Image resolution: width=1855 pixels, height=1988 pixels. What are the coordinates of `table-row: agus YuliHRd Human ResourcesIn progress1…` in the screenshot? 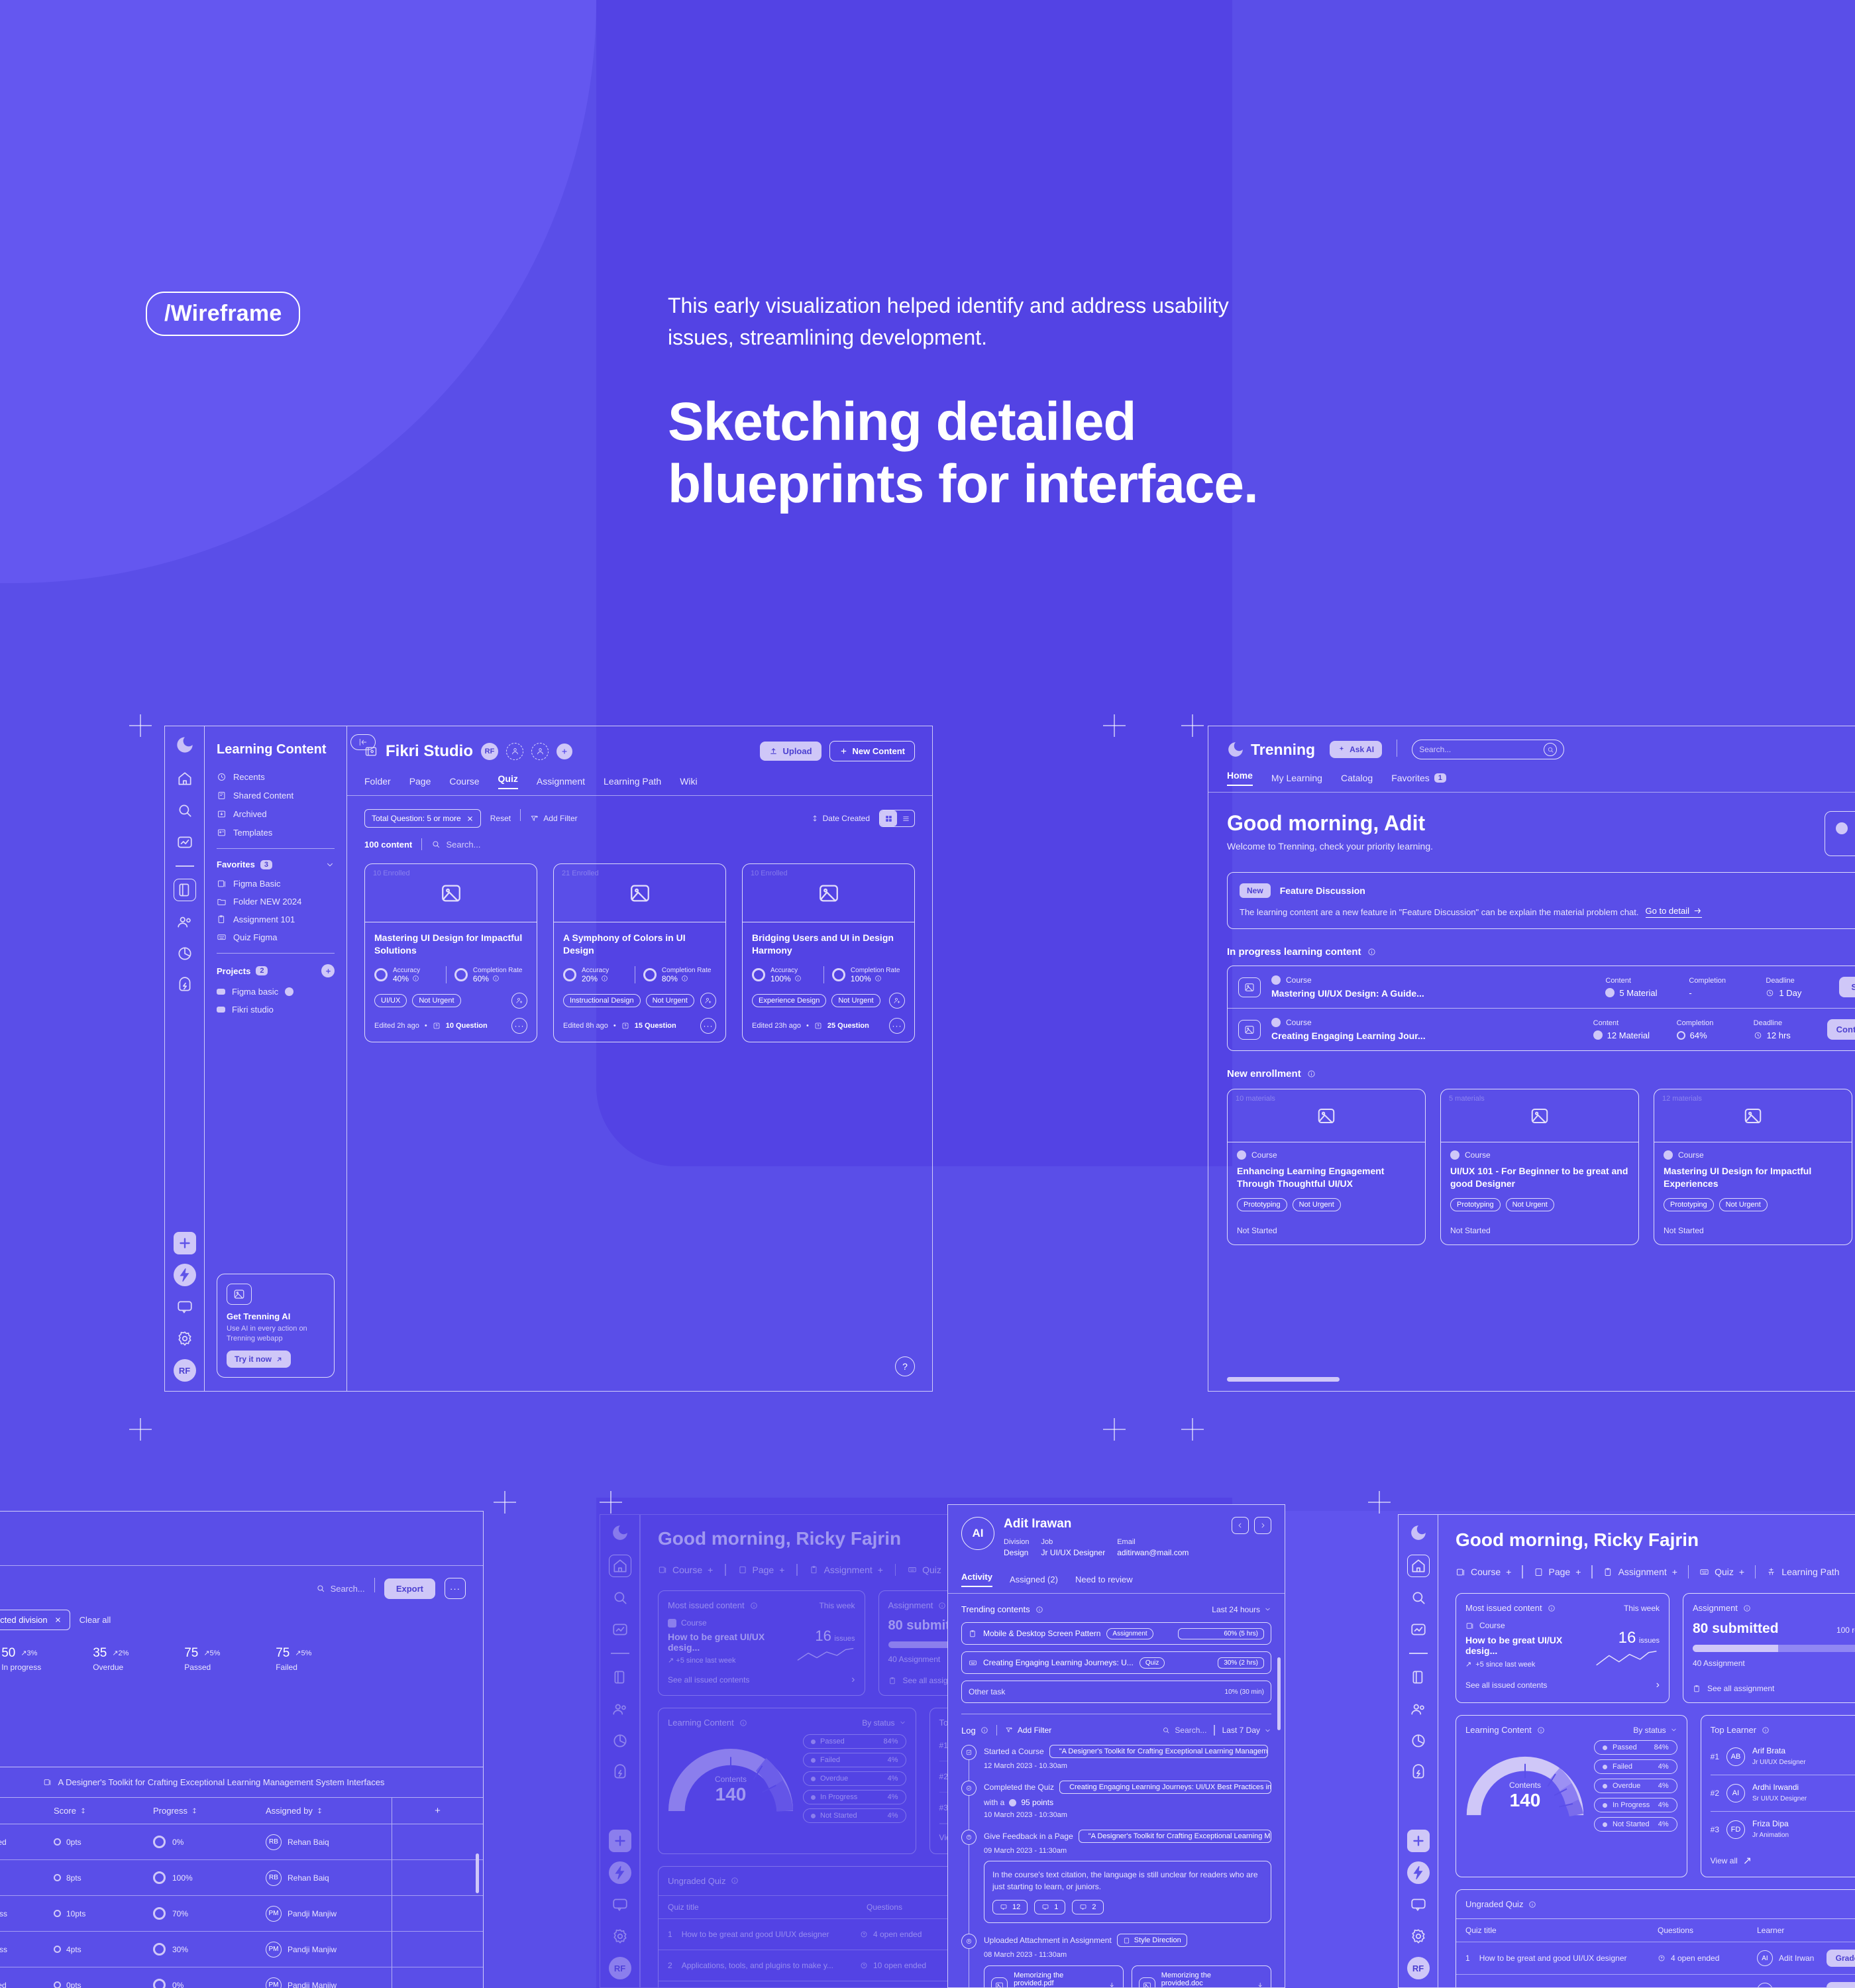 It's located at (241, 1914).